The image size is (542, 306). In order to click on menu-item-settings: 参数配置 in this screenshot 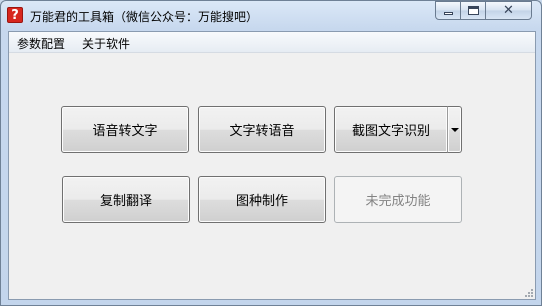, I will do `click(41, 43)`.